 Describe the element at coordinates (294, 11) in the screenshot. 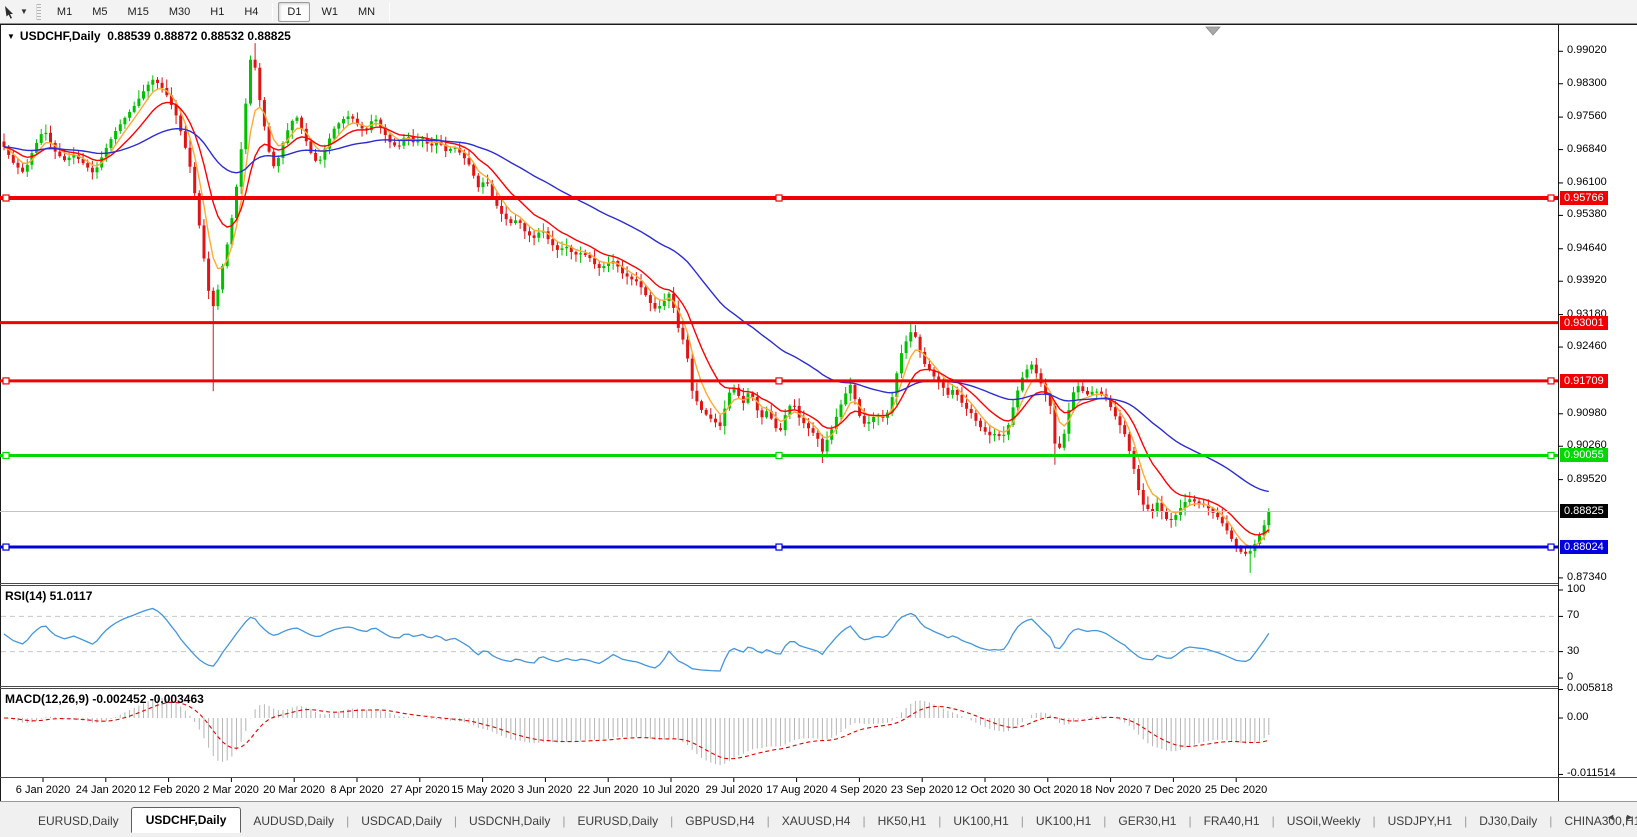

I see `timeframe-button-d1: D1` at that location.